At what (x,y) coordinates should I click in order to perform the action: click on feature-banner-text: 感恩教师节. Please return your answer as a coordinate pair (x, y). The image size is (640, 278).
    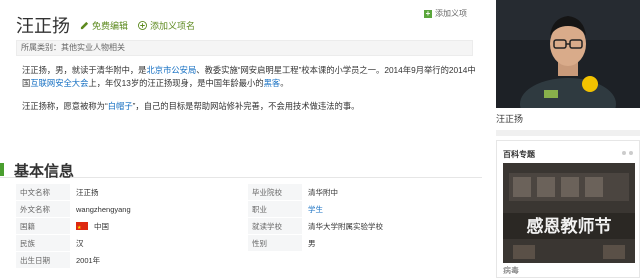
    Looking at the image, I should click on (569, 226).